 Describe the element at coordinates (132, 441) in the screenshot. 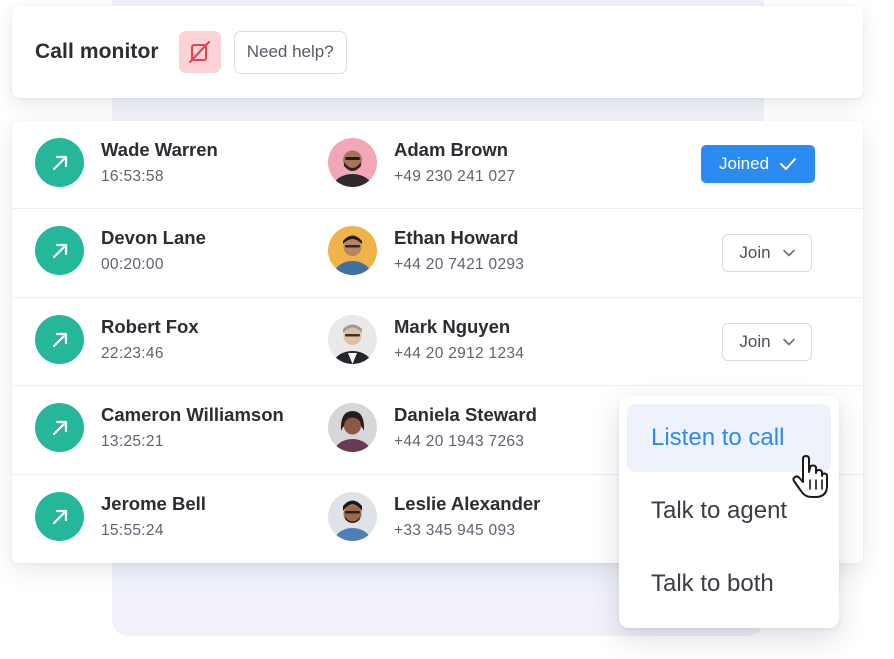

I see `call-duration: 13:25:21` at that location.